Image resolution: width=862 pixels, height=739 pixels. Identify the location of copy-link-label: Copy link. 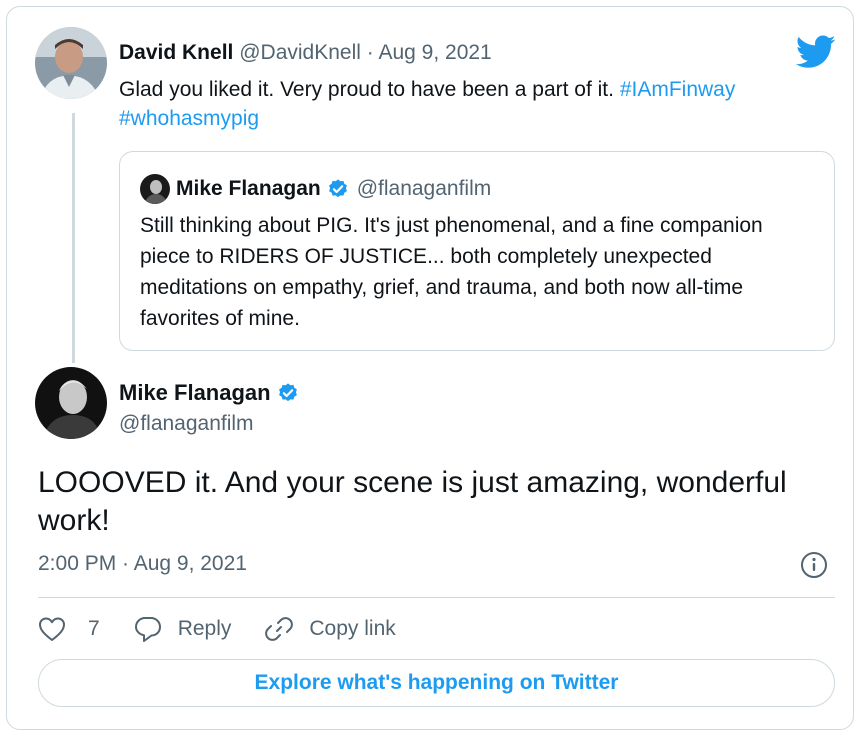
(352, 628).